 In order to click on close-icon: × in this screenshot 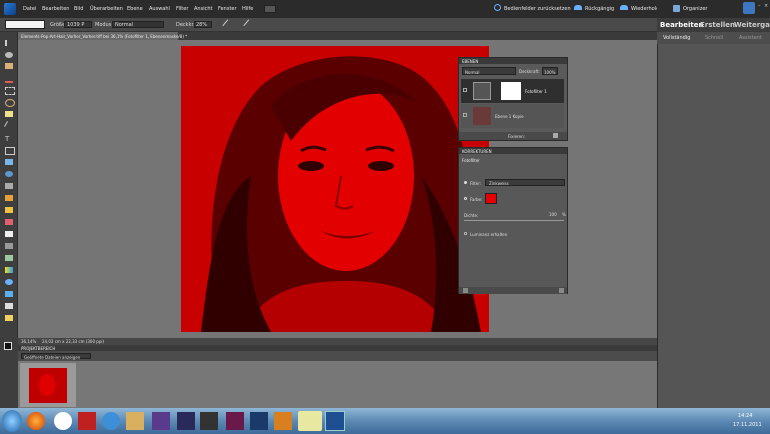, I will do `click(766, 6)`.